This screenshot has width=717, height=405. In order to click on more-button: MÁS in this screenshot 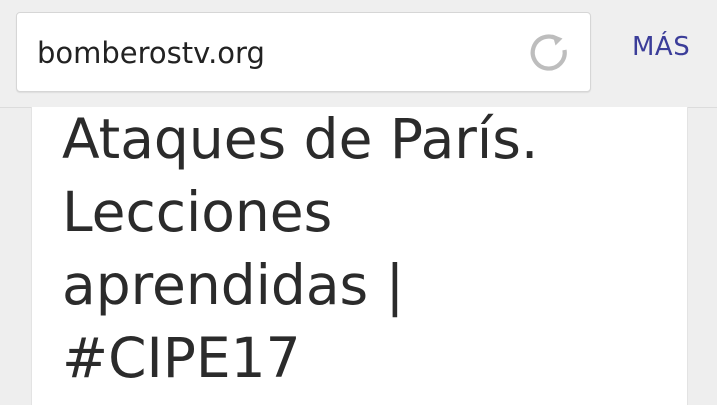, I will do `click(661, 47)`.